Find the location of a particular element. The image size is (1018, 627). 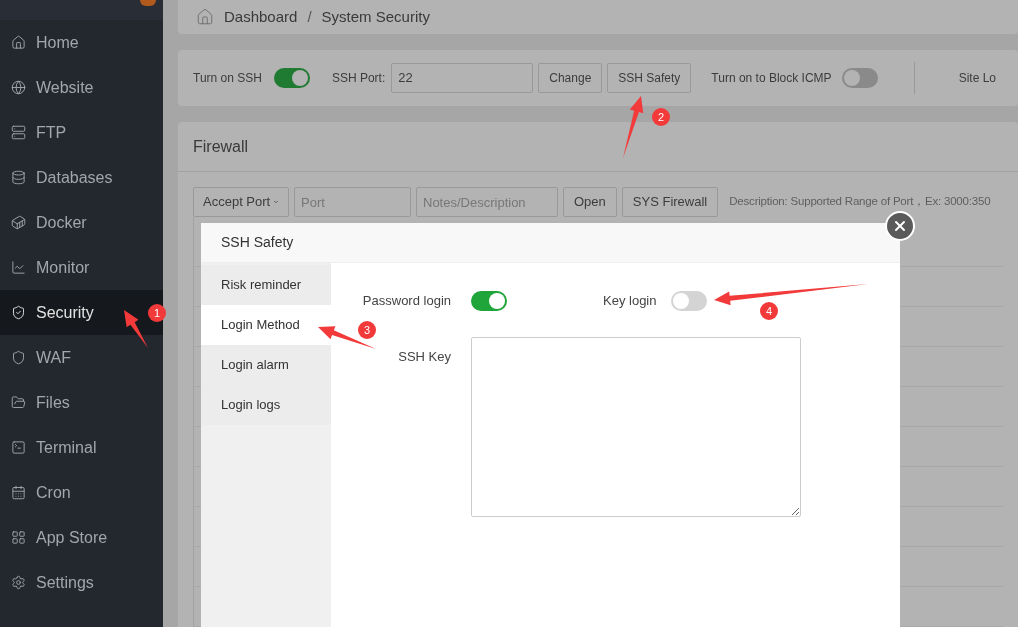

container-icon is located at coordinates (18, 222).